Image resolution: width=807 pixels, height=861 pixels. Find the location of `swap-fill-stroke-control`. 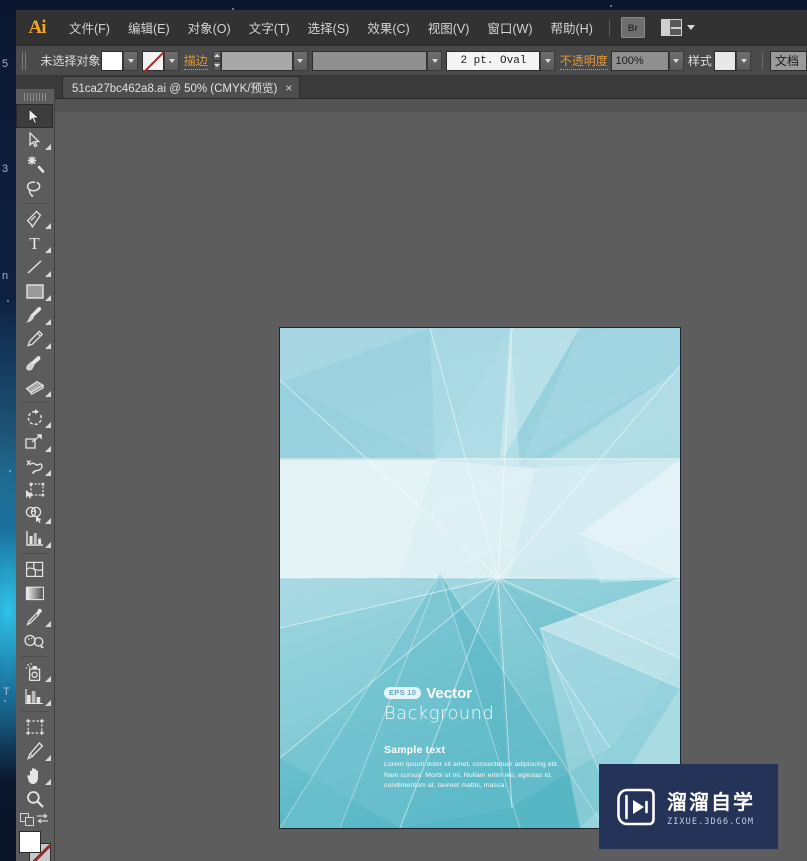

swap-fill-stroke-control is located at coordinates (35, 819).